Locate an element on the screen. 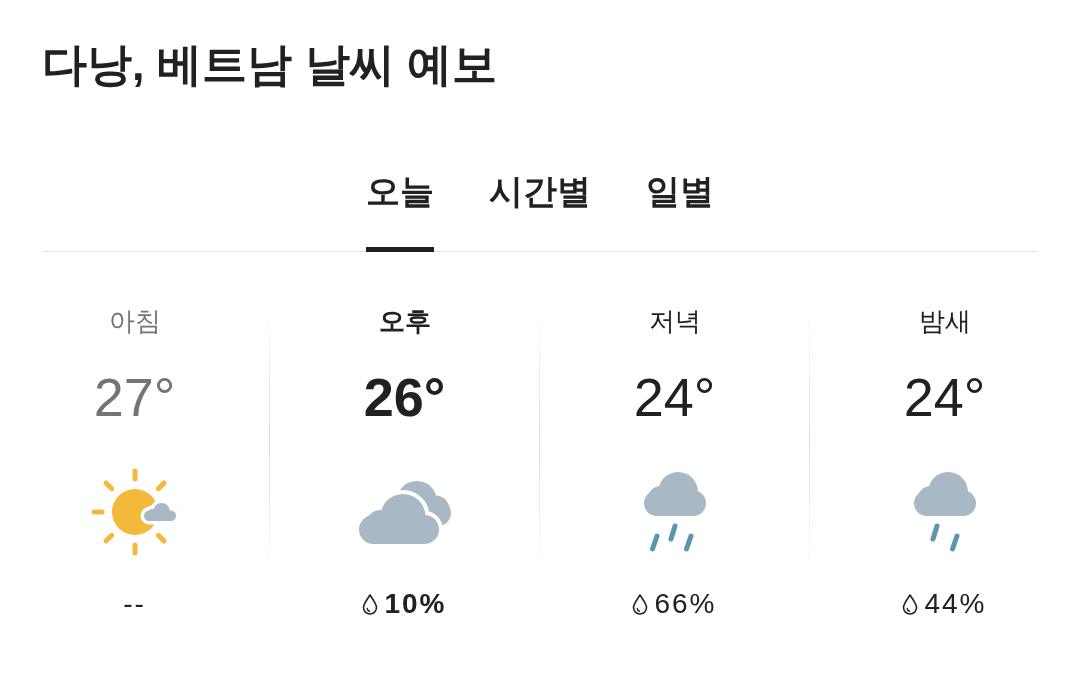 The height and width of the screenshot is (700, 1079). precipitation-chance: -- is located at coordinates (134, 604).